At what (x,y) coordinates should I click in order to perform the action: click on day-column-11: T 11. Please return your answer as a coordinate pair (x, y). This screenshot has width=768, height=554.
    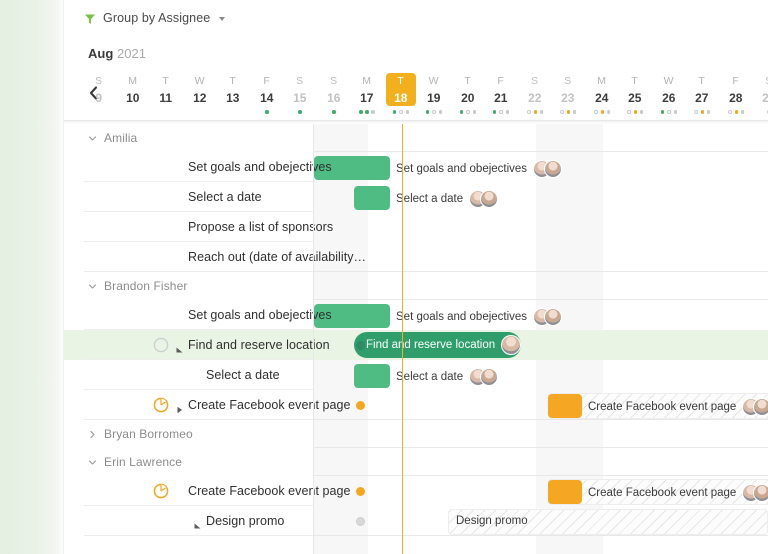
    Looking at the image, I should click on (166, 95).